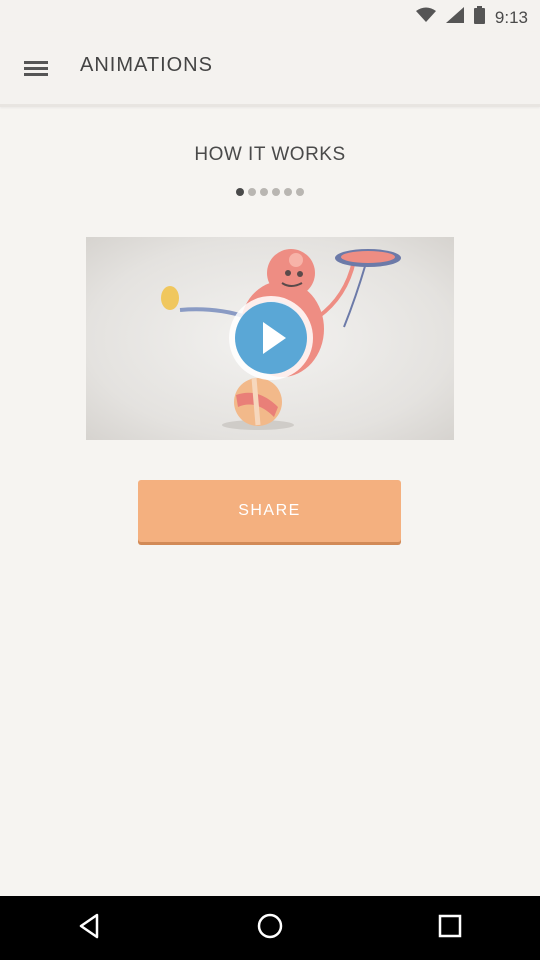 The width and height of the screenshot is (540, 960). What do you see at coordinates (479, 17) in the screenshot?
I see `battery-icon` at bounding box center [479, 17].